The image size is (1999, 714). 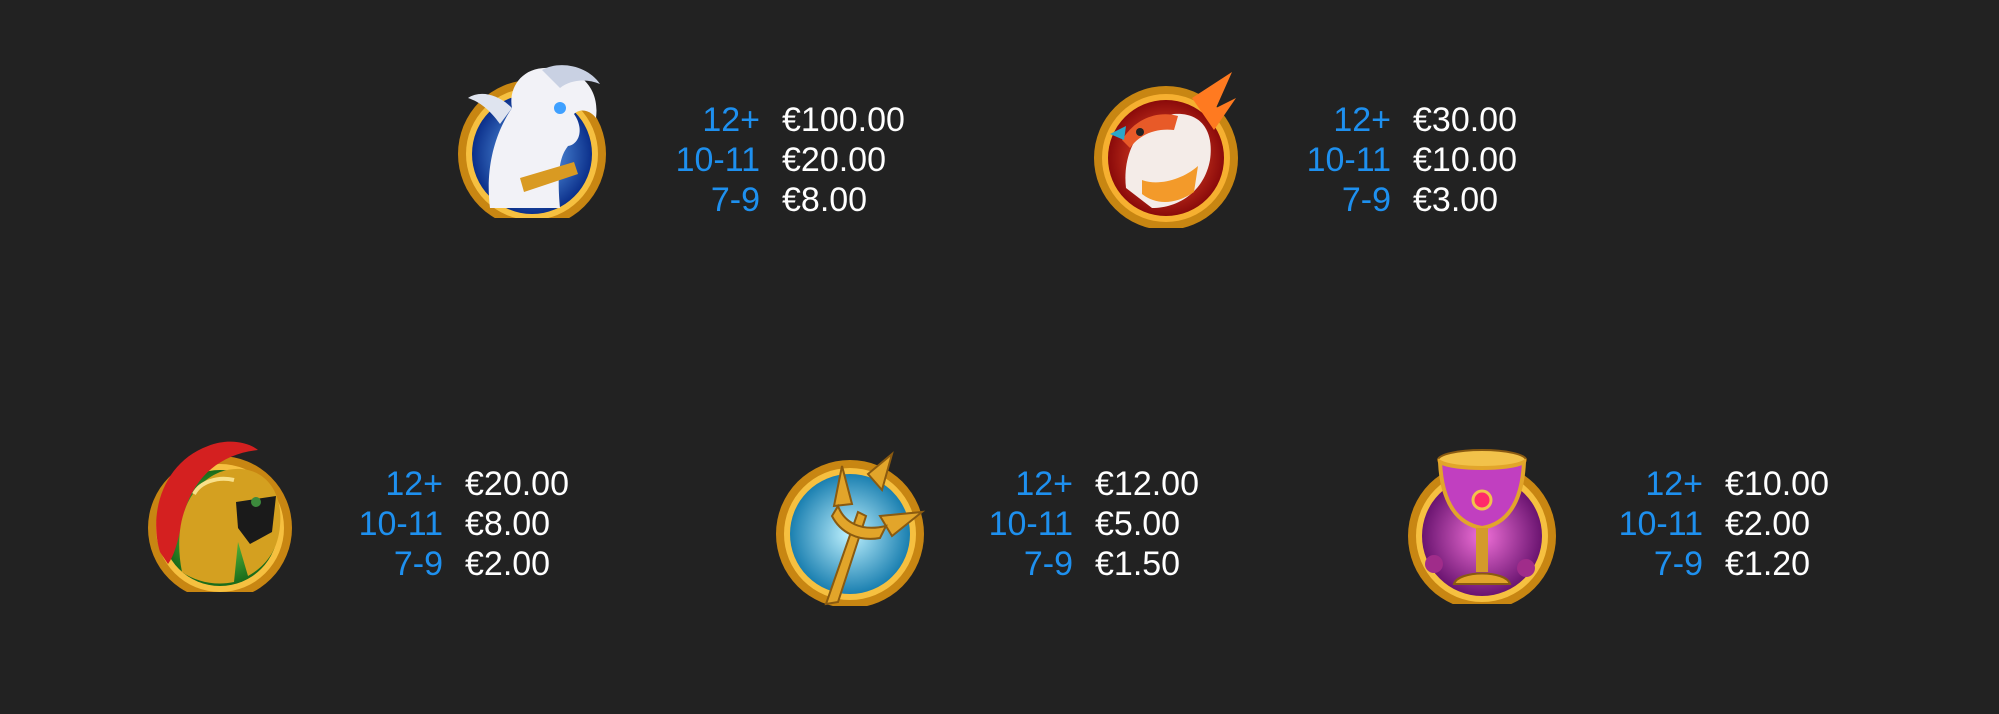 What do you see at coordinates (530, 138) in the screenshot?
I see `pegasus-icon` at bounding box center [530, 138].